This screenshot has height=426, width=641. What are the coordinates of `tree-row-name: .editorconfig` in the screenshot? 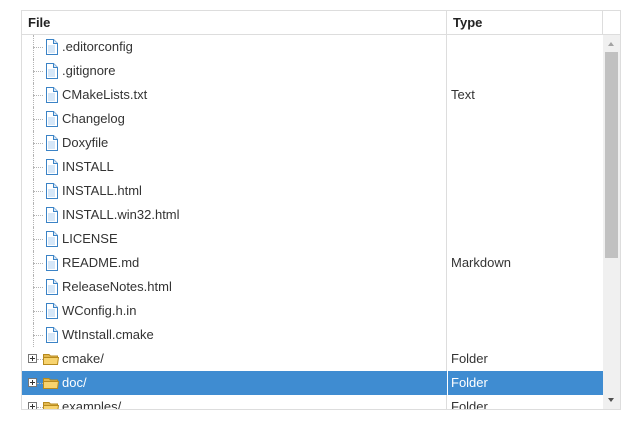 It's located at (97, 46).